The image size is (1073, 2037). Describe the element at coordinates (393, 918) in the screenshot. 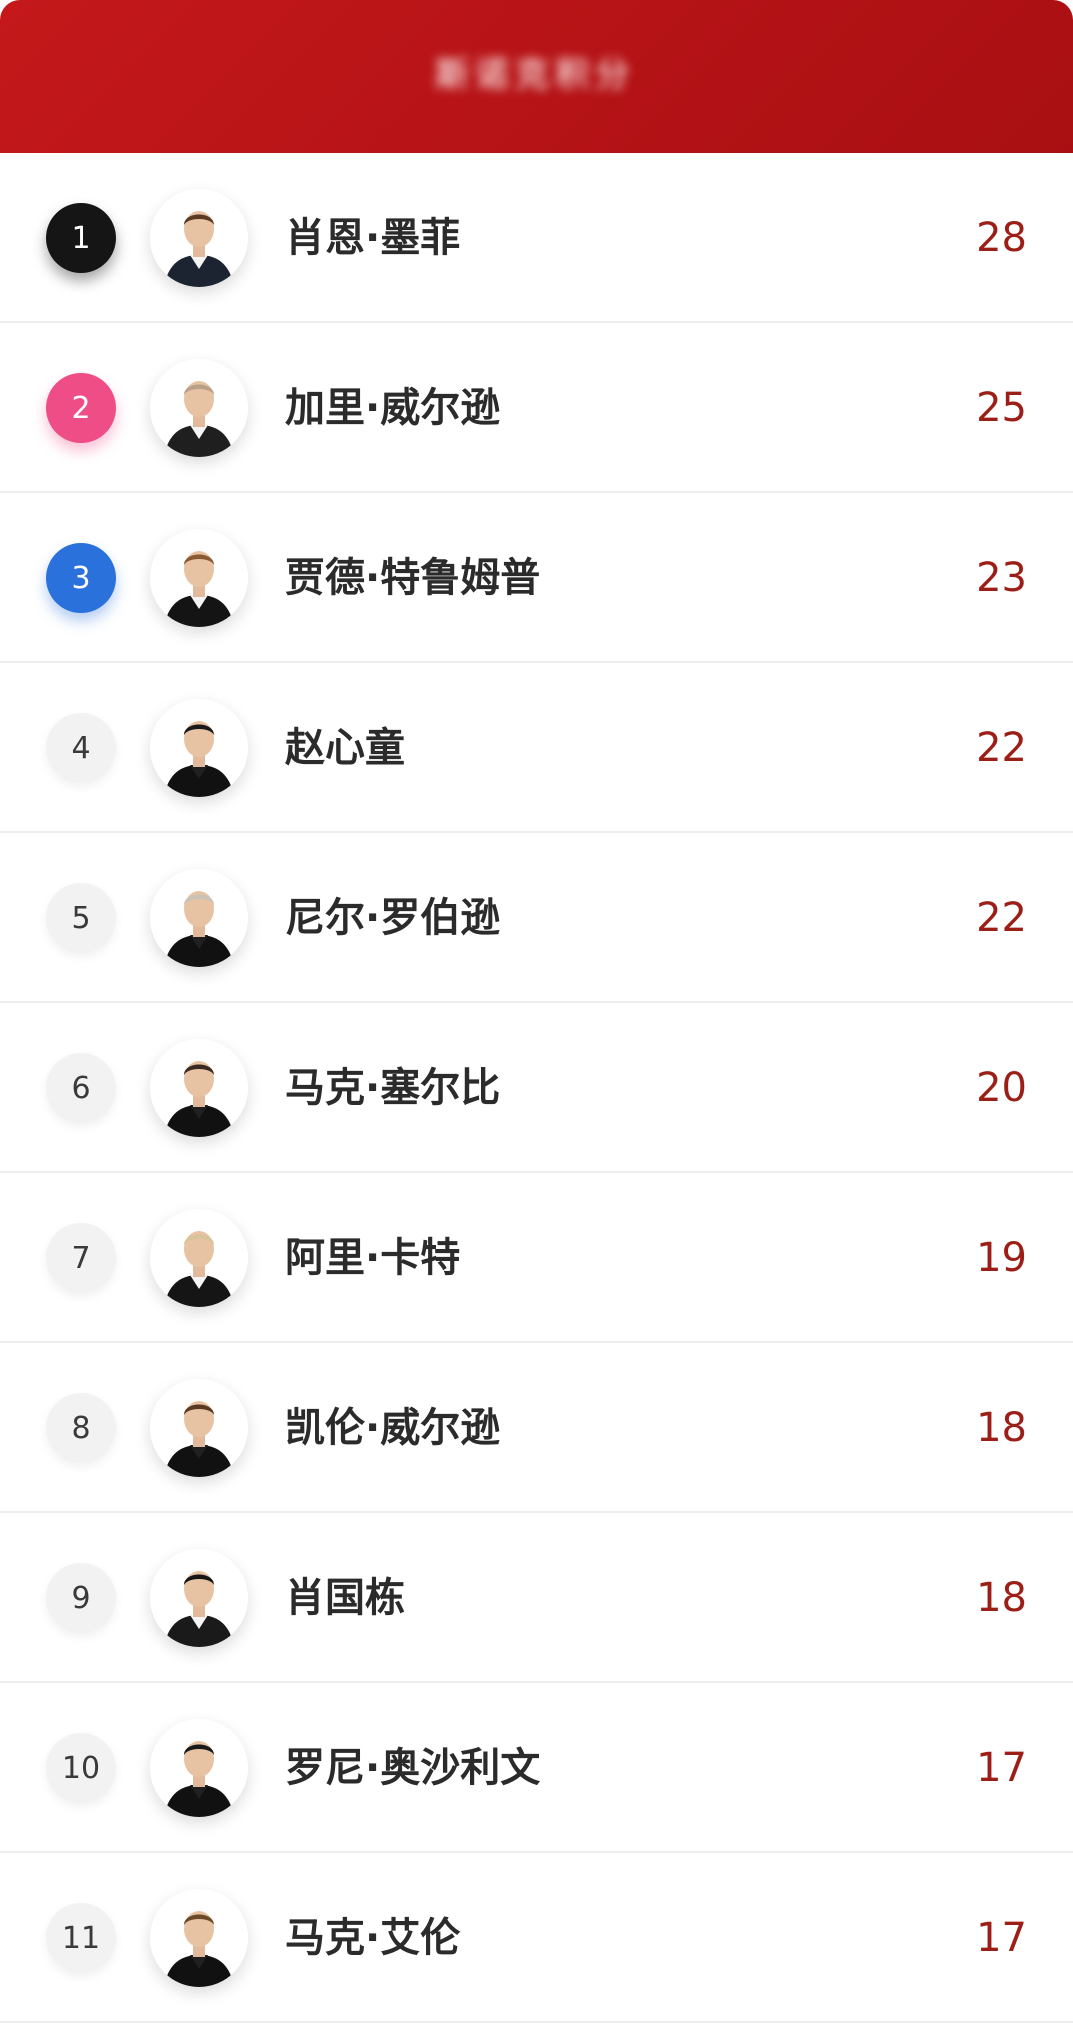

I see `player-name: 尼尔·罗伯逊` at that location.